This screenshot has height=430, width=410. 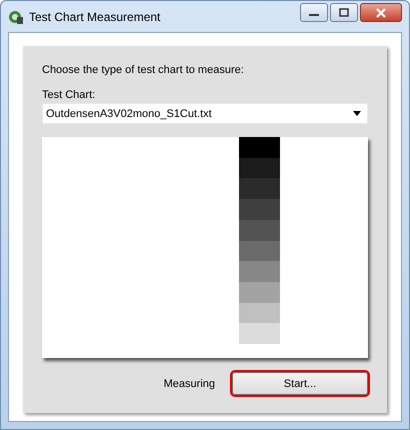 What do you see at coordinates (205, 113) in the screenshot?
I see `chart-dropdown: OutdensenA3V02mono_S1Cut.txt` at bounding box center [205, 113].